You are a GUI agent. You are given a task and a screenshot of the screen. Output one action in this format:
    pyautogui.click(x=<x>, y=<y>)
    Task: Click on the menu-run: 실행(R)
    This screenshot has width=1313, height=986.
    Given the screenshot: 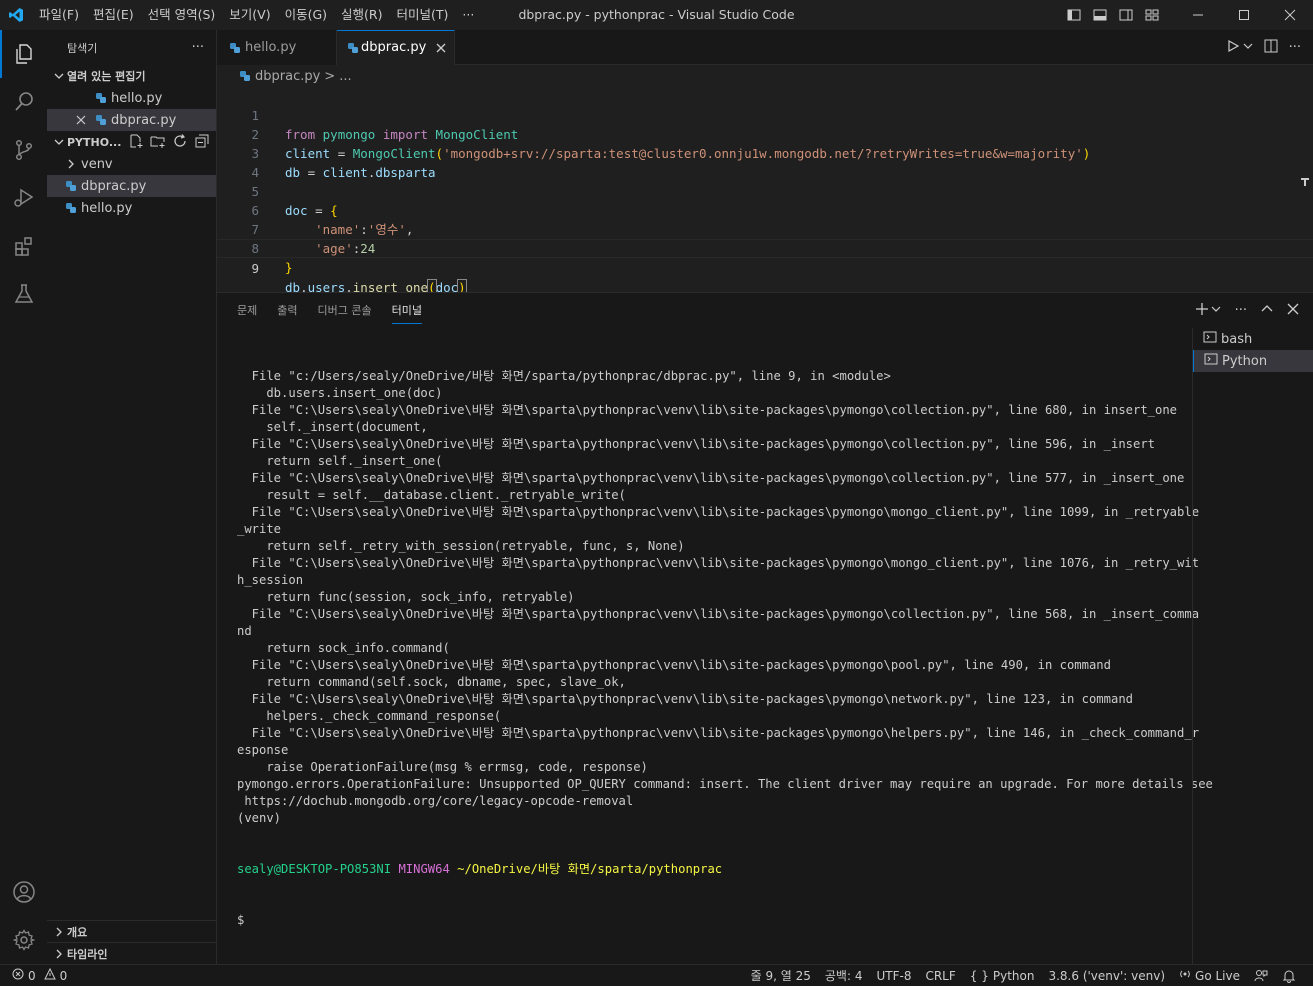 What is the action you would take?
    pyautogui.click(x=361, y=15)
    